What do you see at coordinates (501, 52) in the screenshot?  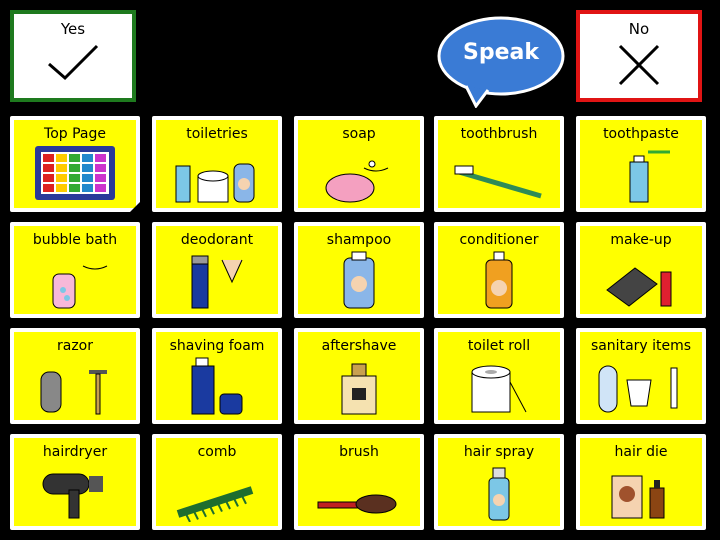 I see `speak-label: Speak` at bounding box center [501, 52].